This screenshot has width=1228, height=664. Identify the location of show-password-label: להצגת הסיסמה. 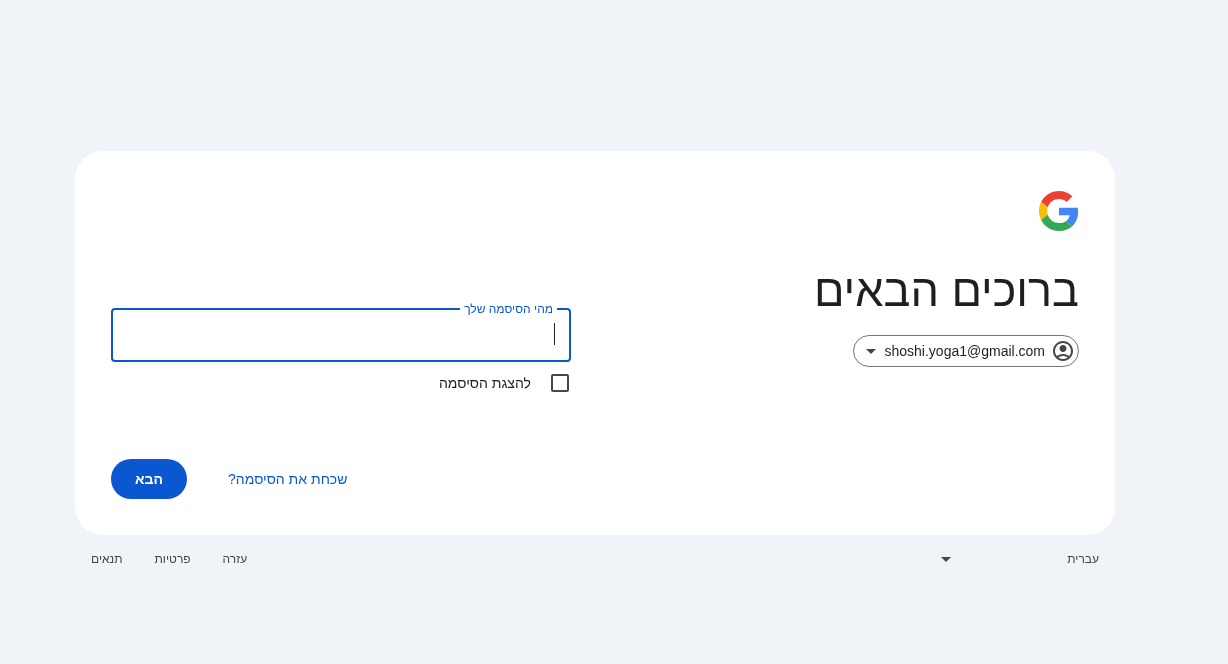
(484, 383).